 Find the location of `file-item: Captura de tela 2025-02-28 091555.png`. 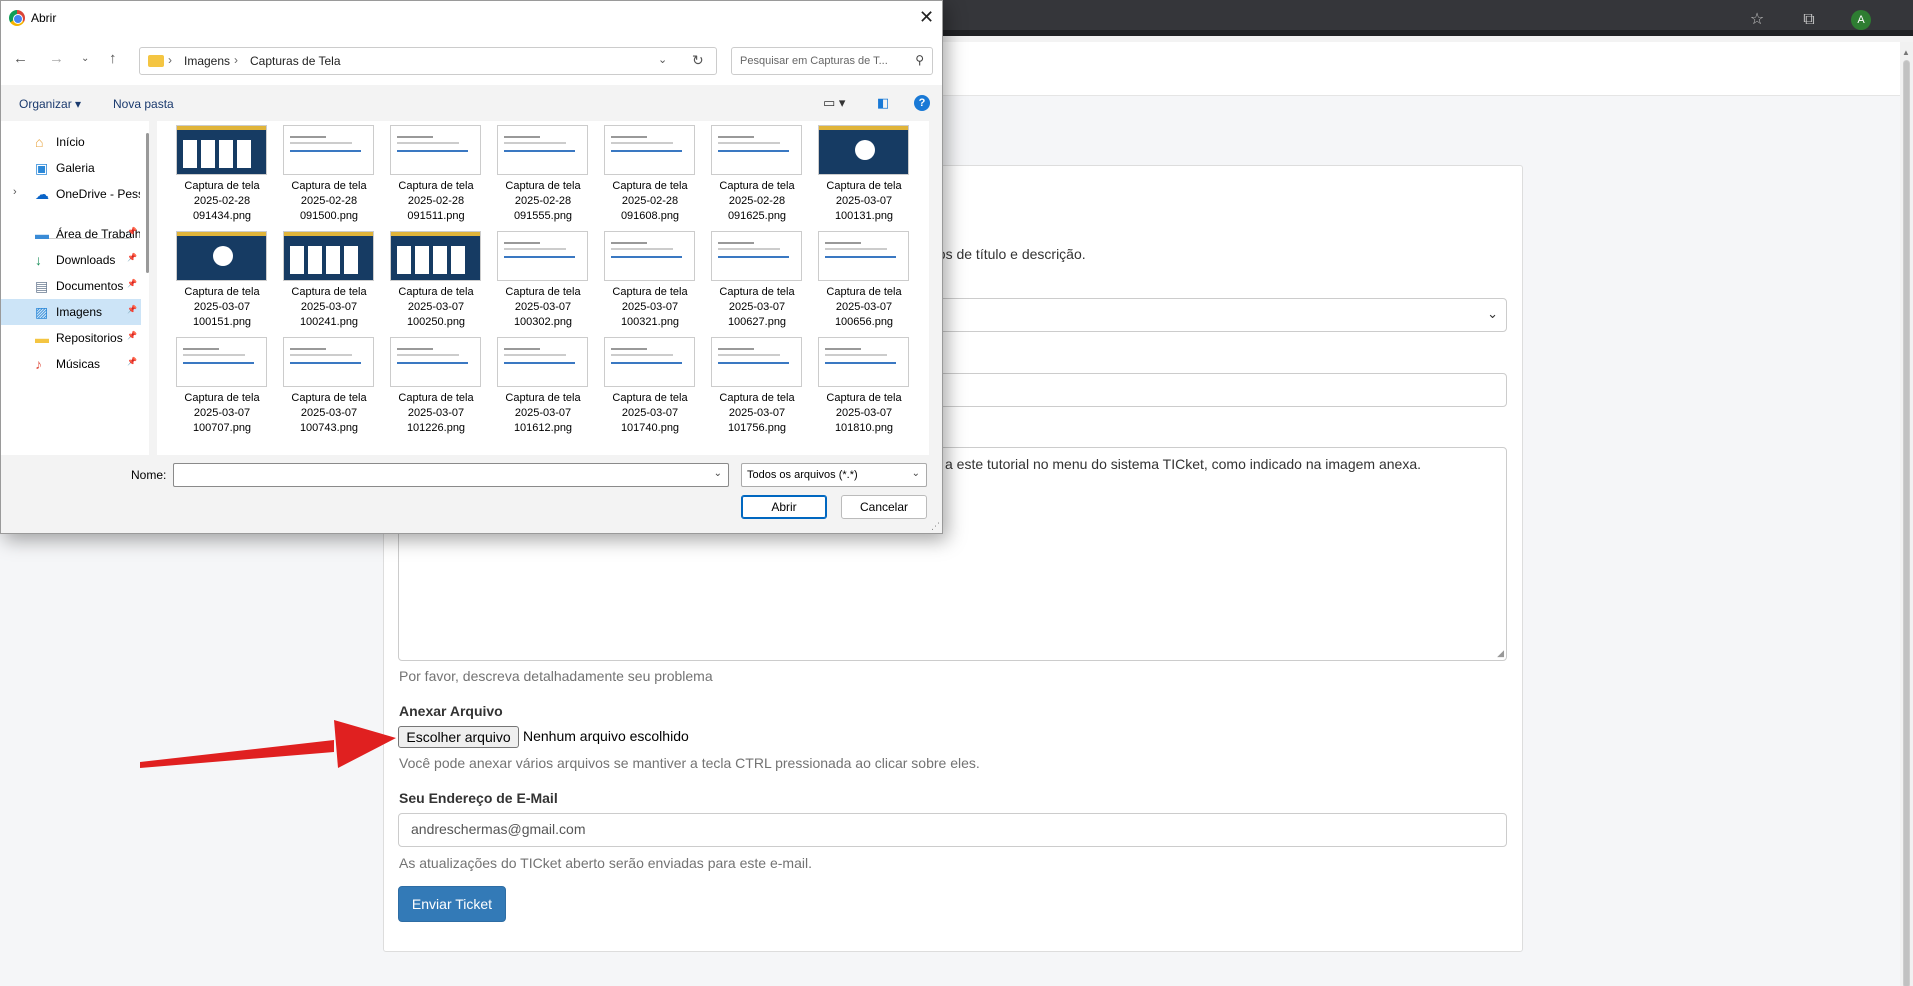

file-item: Captura de tela 2025-02-28 091555.png is located at coordinates (537, 173).